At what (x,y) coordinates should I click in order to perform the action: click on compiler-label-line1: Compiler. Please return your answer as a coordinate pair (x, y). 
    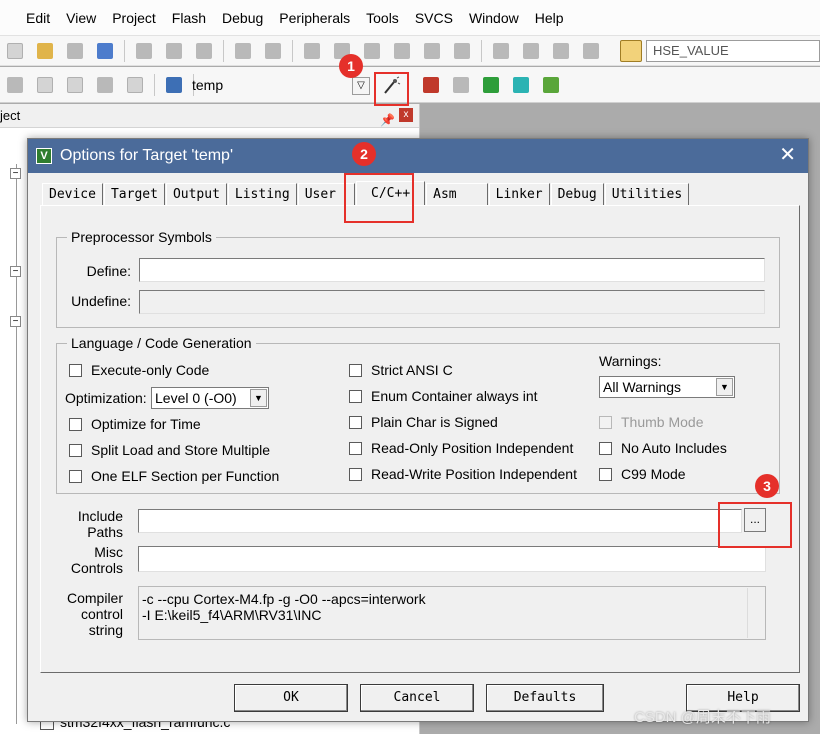
    Looking at the image, I should click on (94, 598).